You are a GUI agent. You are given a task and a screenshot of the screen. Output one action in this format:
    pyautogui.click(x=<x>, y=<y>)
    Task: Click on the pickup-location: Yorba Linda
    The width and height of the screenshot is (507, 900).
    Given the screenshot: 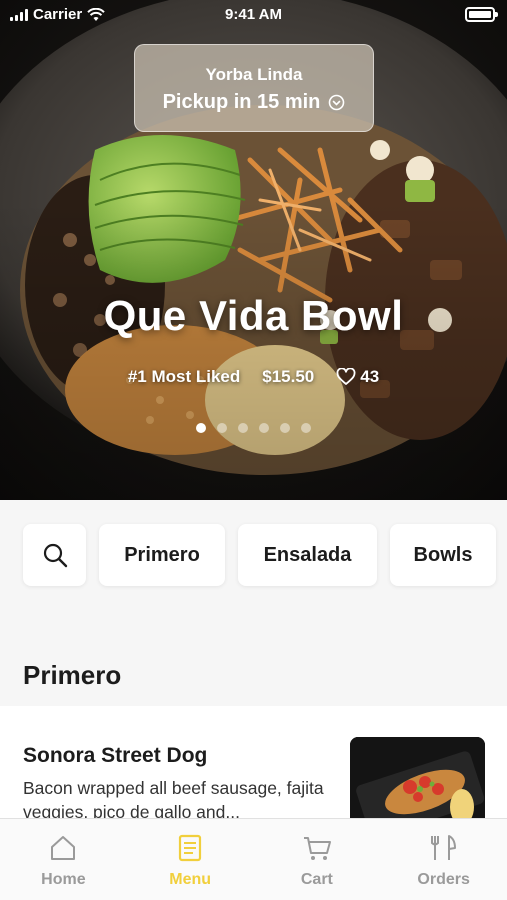 What is the action you would take?
    pyautogui.click(x=254, y=74)
    